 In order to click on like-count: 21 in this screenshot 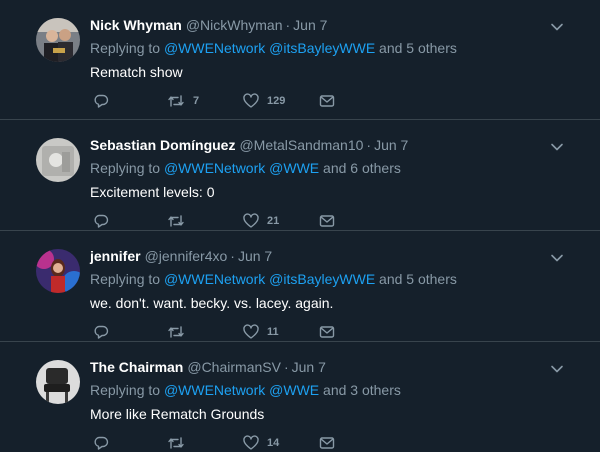, I will do `click(273, 221)`.